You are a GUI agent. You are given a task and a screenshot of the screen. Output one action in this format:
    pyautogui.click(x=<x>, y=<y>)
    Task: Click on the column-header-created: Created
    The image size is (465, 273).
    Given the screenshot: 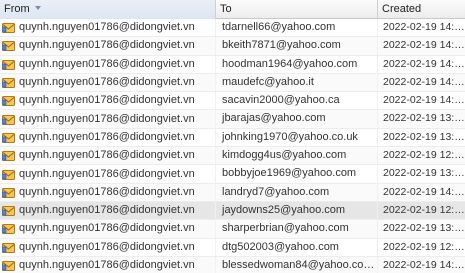 What is the action you would take?
    pyautogui.click(x=421, y=9)
    